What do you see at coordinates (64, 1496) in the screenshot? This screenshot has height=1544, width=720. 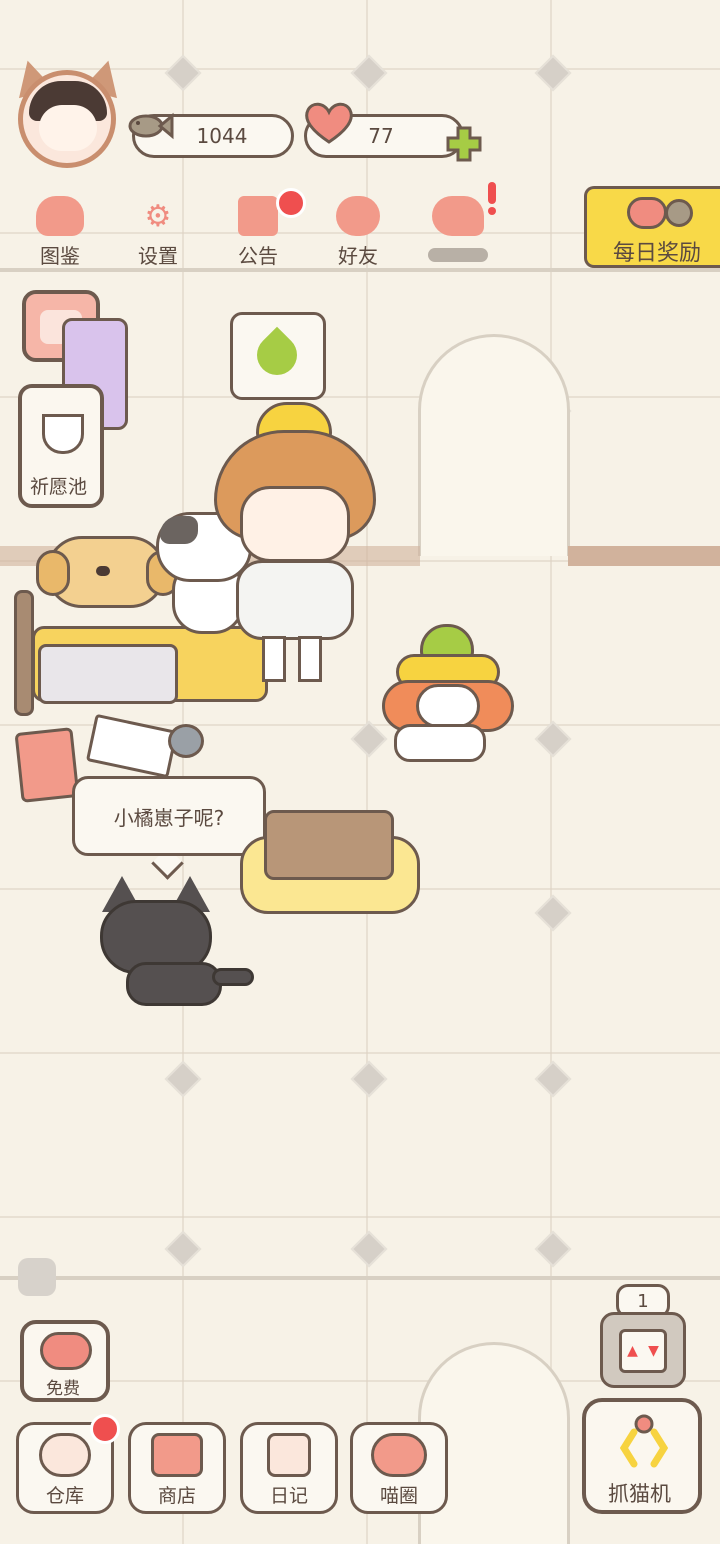 I see `nav-label: 仓库` at bounding box center [64, 1496].